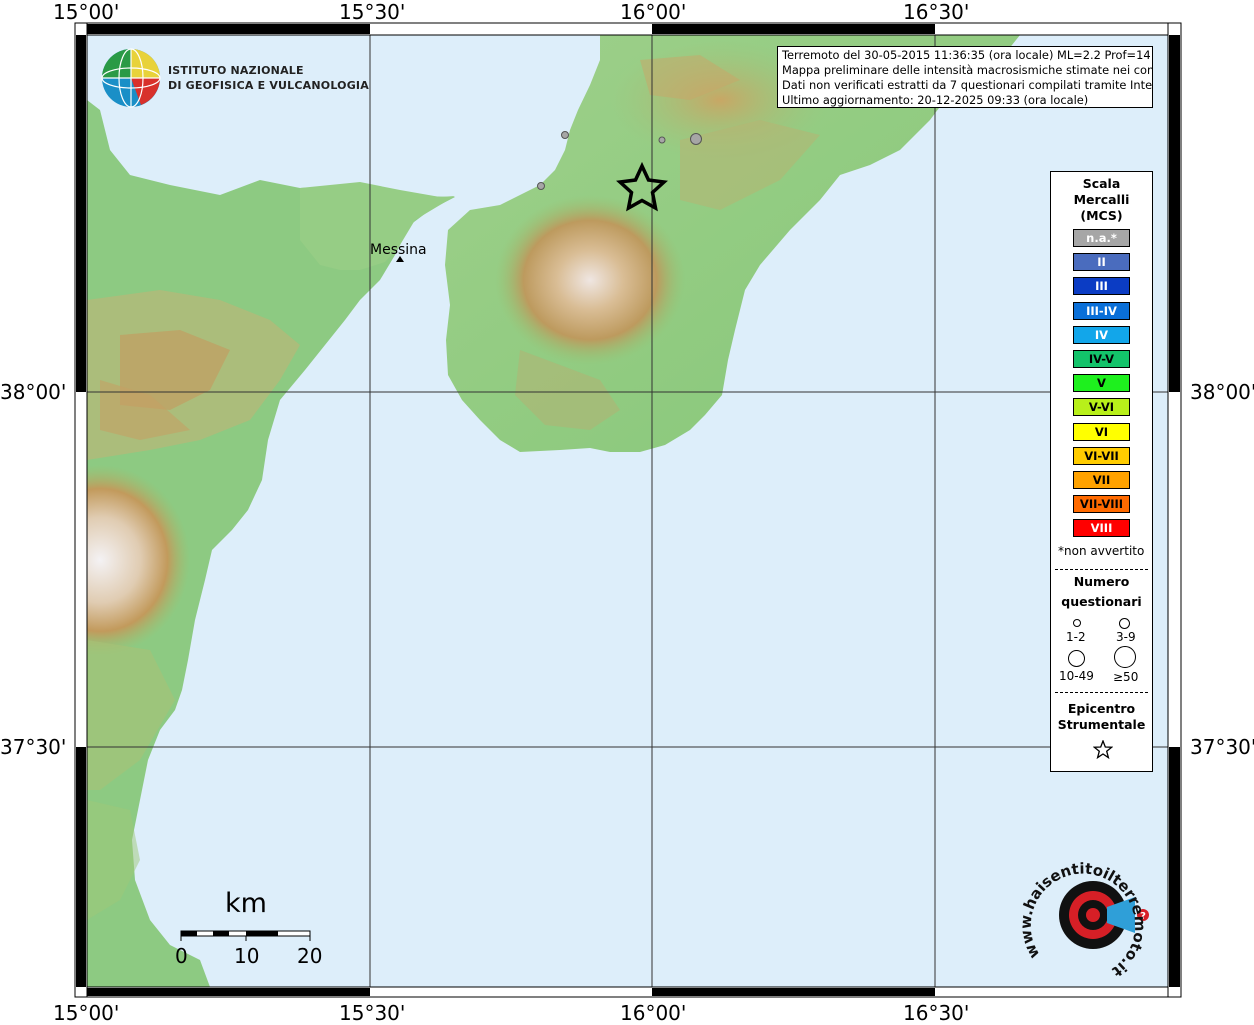  Describe the element at coordinates (236, 70) in the screenshot. I see `logo-line1: ISTITUTO NAZIONALE` at that location.